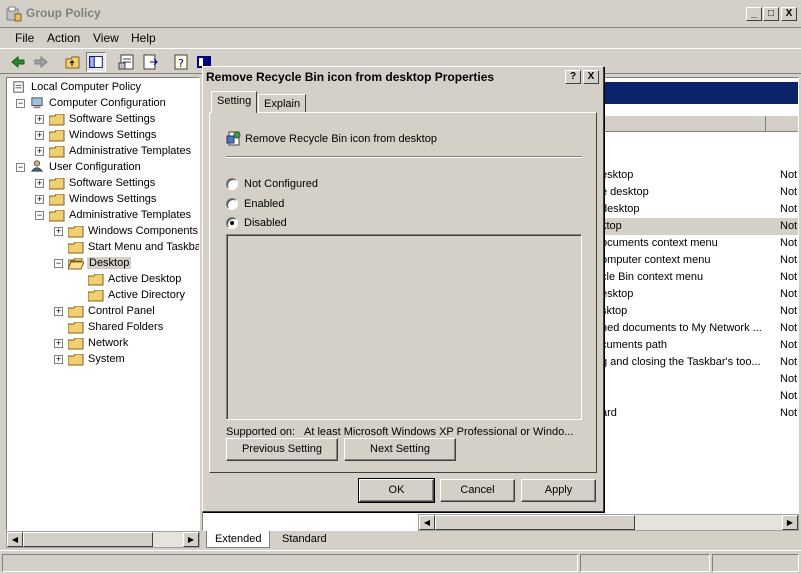  I want to click on list-horizontal-scrollbar: ◀ ▶, so click(608, 522).